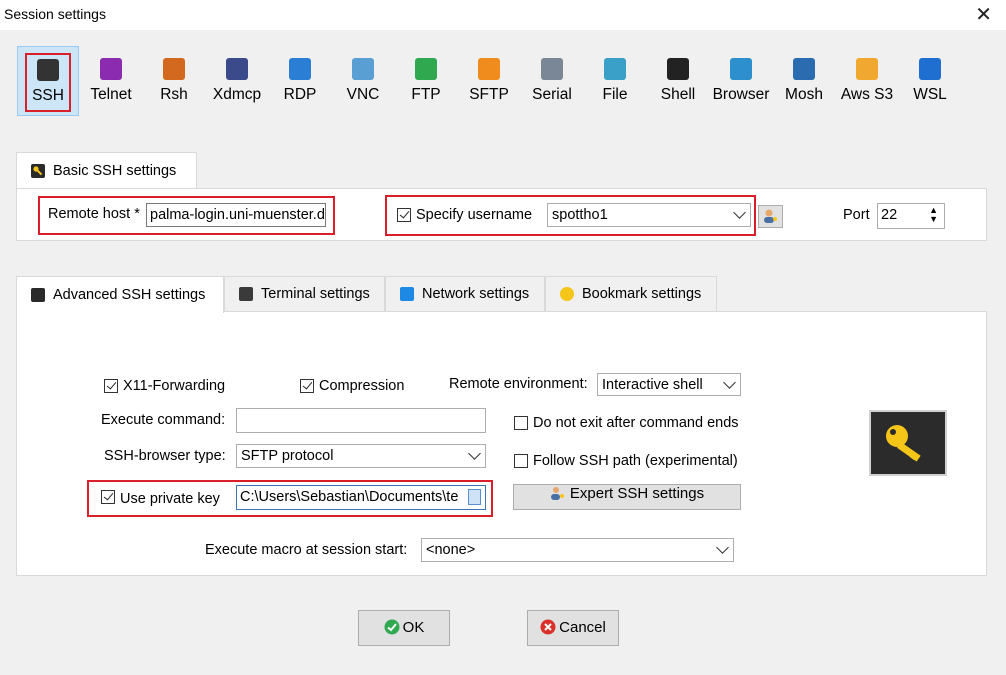 Image resolution: width=1006 pixels, height=675 pixels. I want to click on tab-network-settings: Network settings, so click(465, 293).